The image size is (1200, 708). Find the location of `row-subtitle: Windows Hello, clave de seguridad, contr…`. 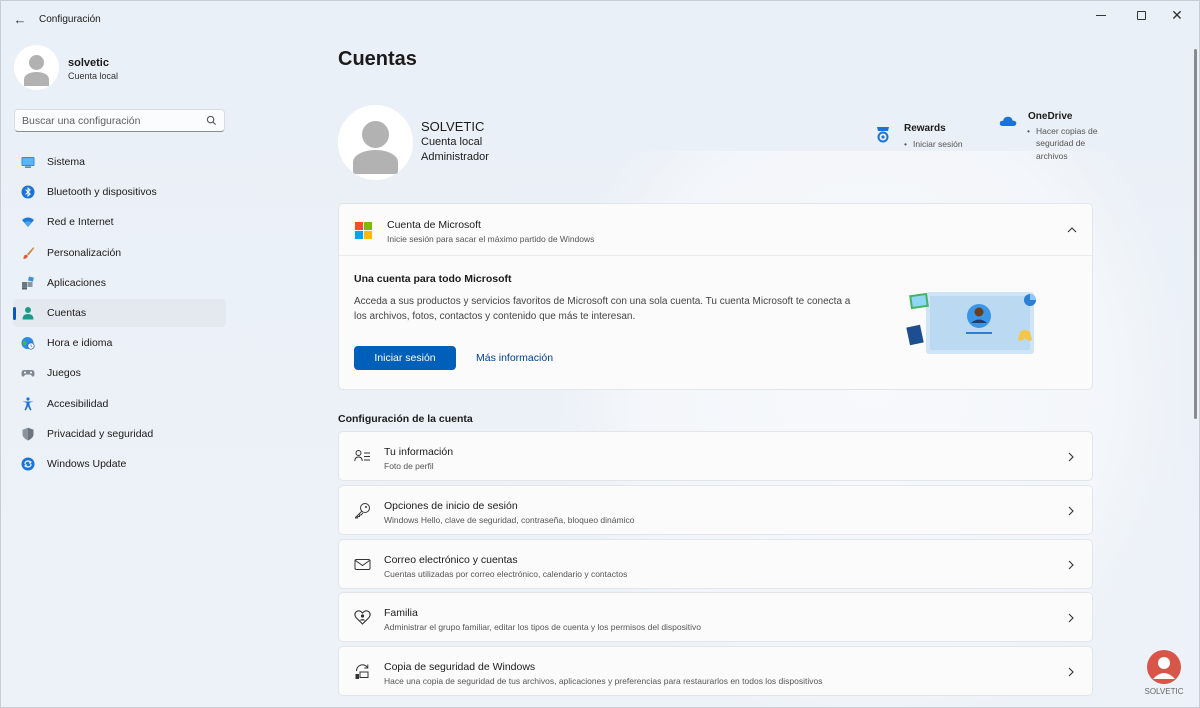

row-subtitle: Windows Hello, clave de seguridad, contr… is located at coordinates (509, 520).